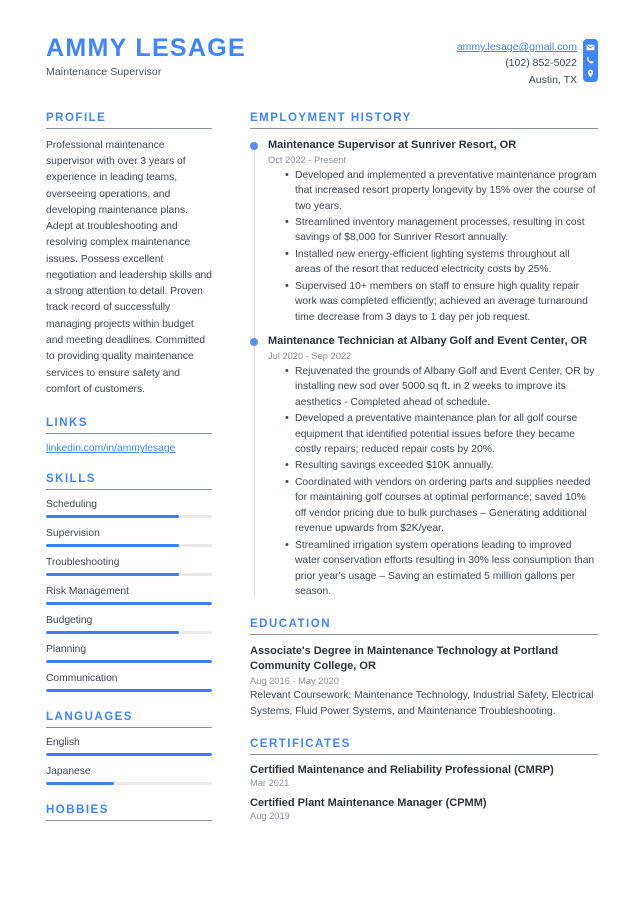 Image resolution: width=640 pixels, height=905 pixels. I want to click on section-hobbies: HOBBIES, so click(129, 819).